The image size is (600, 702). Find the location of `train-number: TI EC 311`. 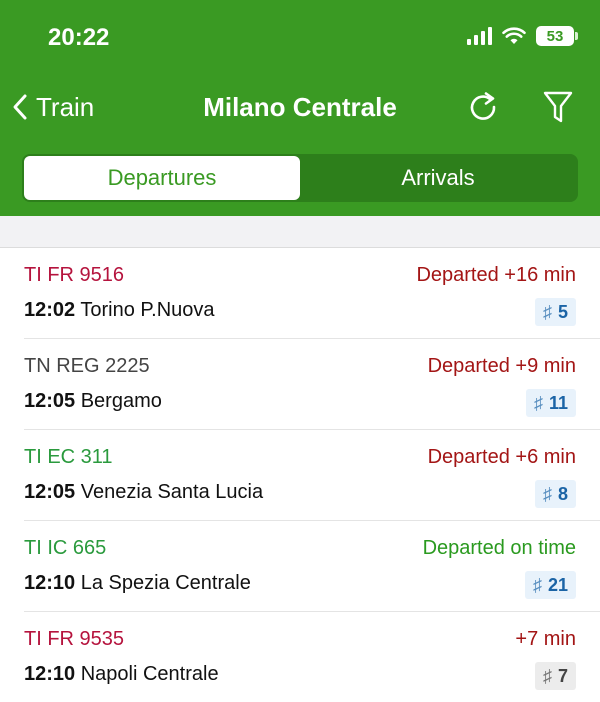

train-number: TI EC 311 is located at coordinates (68, 457).